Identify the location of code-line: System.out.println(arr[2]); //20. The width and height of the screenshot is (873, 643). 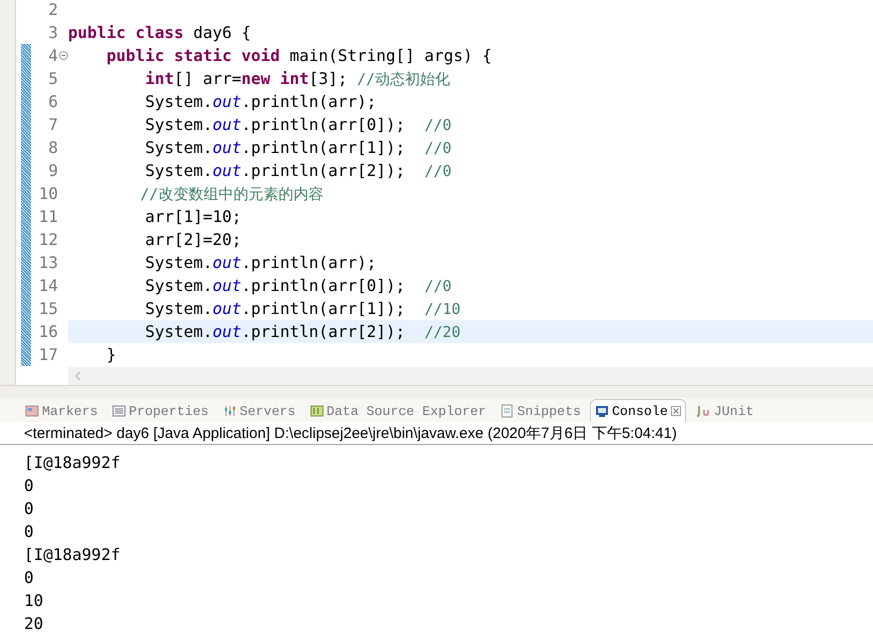
(302, 331).